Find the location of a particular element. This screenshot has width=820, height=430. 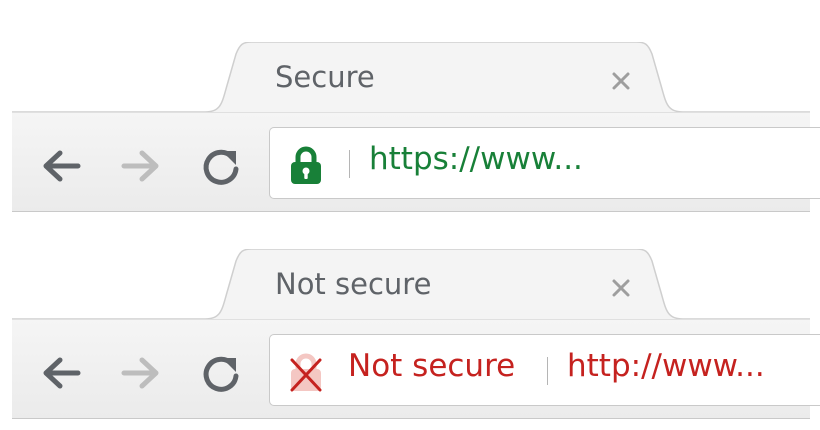

tab-title: Not secure is located at coordinates (353, 284).